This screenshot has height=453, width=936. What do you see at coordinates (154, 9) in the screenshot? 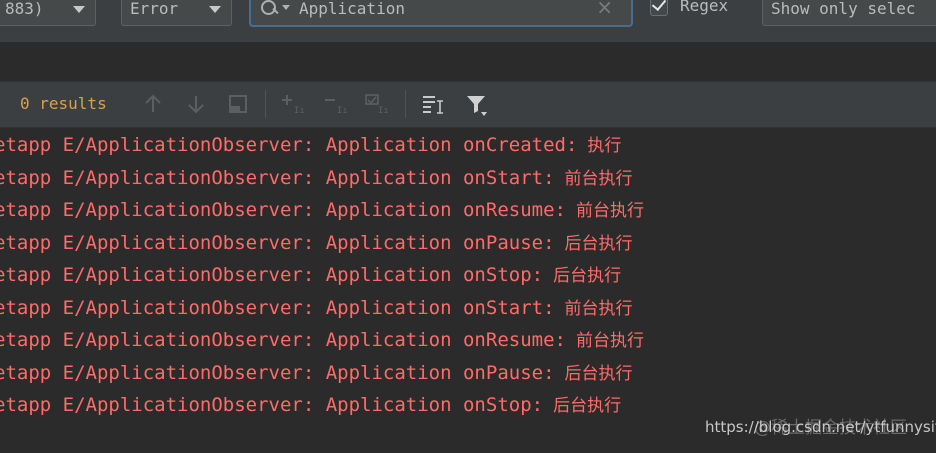
I see `log-level-value: Error` at bounding box center [154, 9].